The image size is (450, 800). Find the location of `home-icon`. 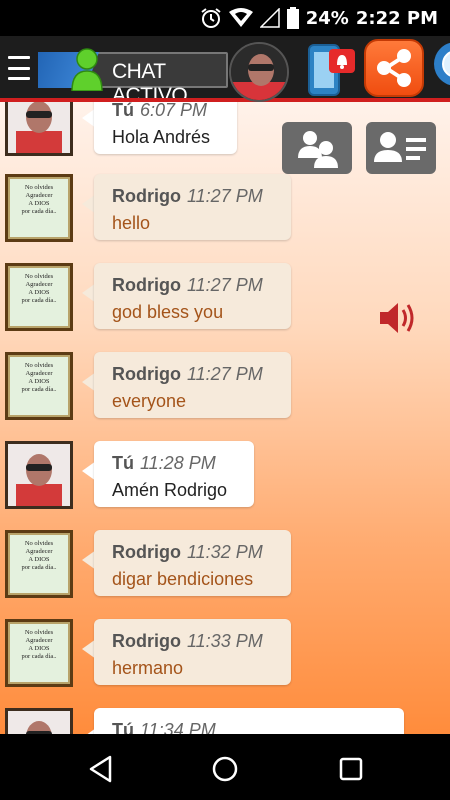

home-icon is located at coordinates (225, 769).